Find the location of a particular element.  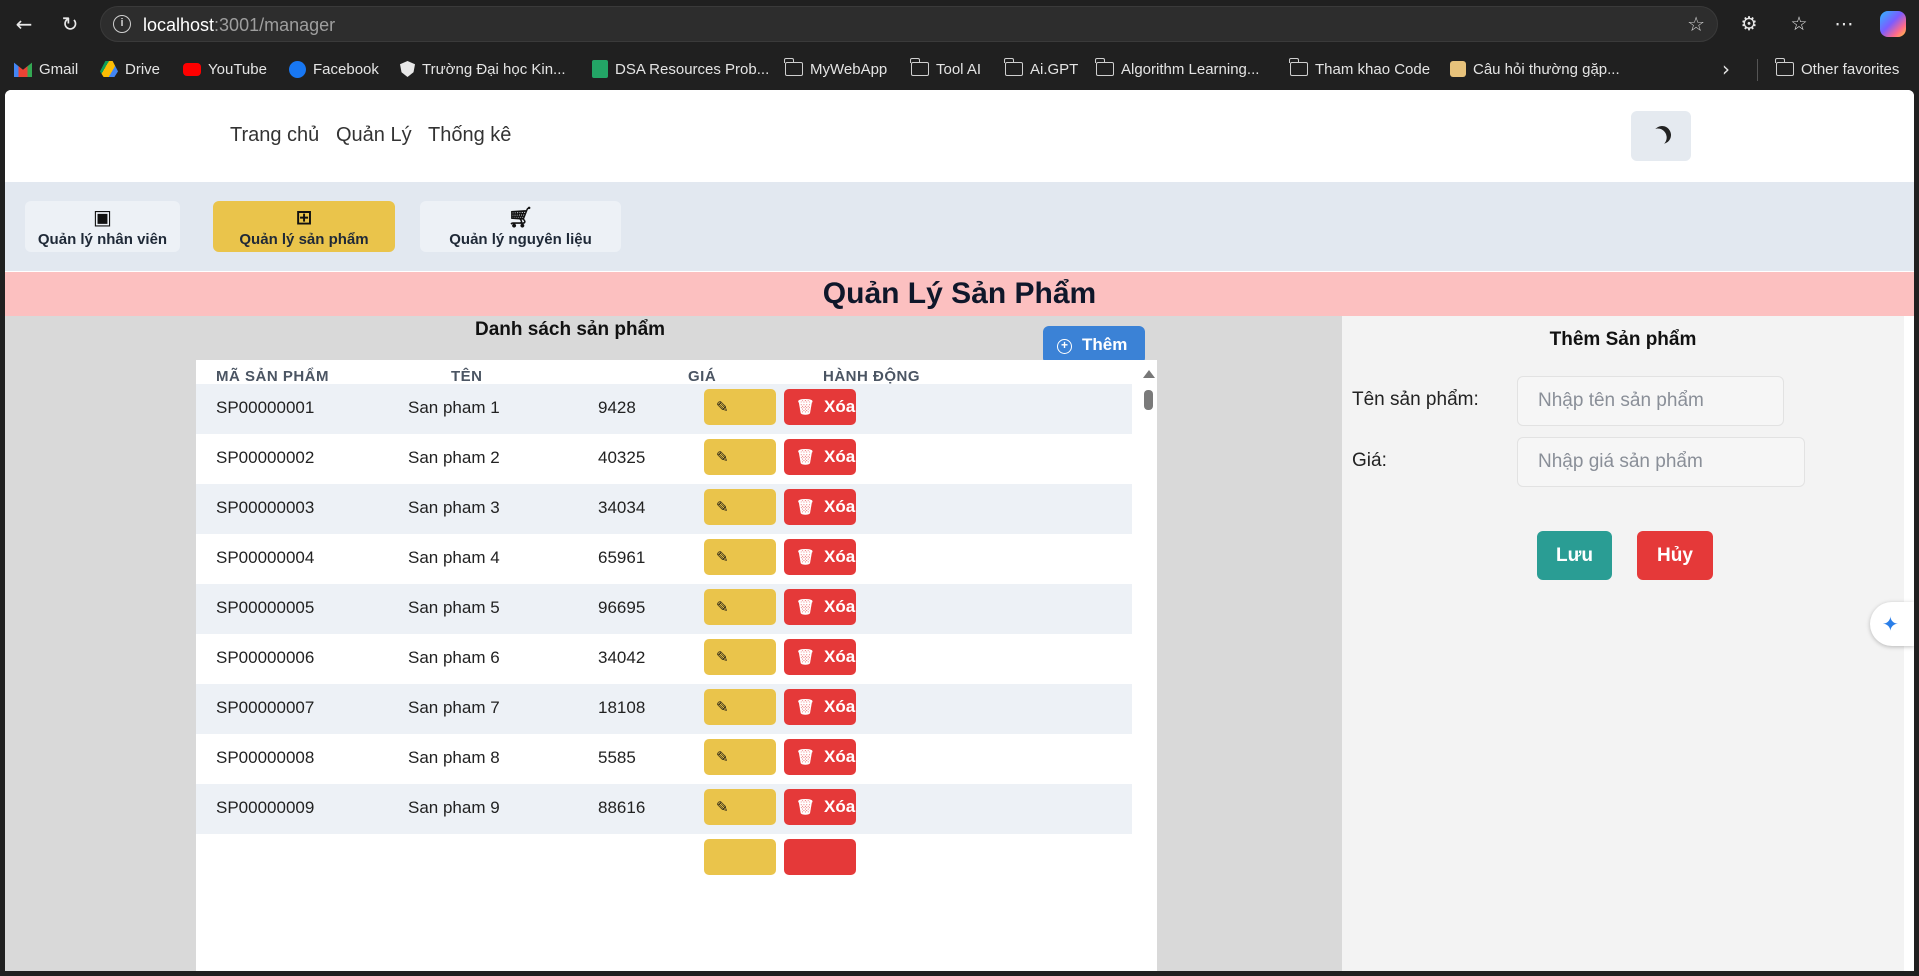

favorites-icon: ☆ is located at coordinates (1799, 24).